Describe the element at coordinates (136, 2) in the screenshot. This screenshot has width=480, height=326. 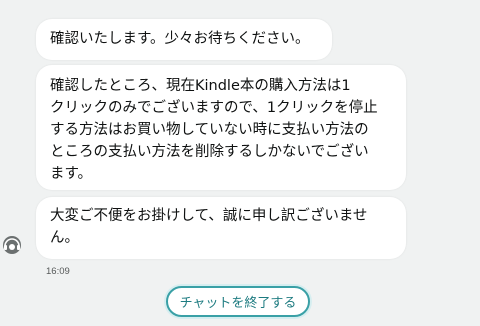
I see `previous-message-cutoff` at that location.